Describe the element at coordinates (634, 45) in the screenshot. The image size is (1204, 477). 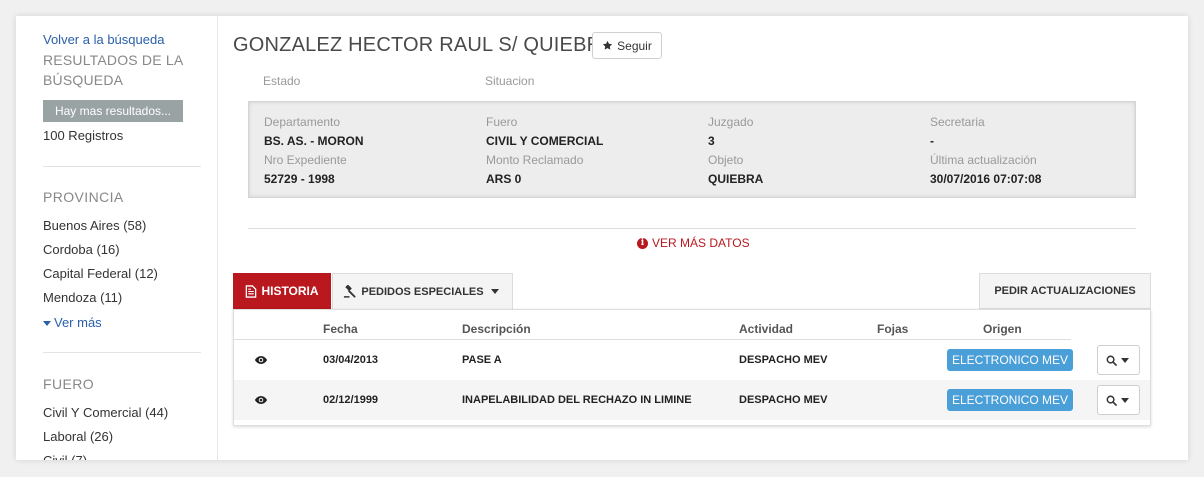
I see `follow-label: Seguir` at that location.